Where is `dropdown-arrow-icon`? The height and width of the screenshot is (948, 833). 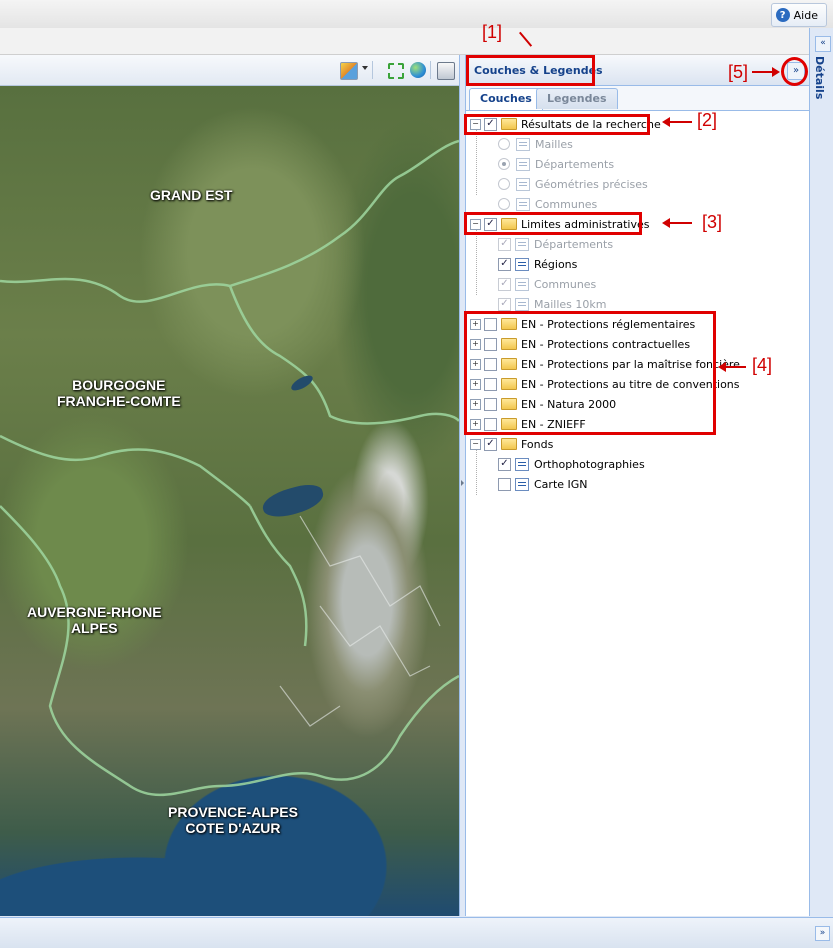 dropdown-arrow-icon is located at coordinates (365, 68).